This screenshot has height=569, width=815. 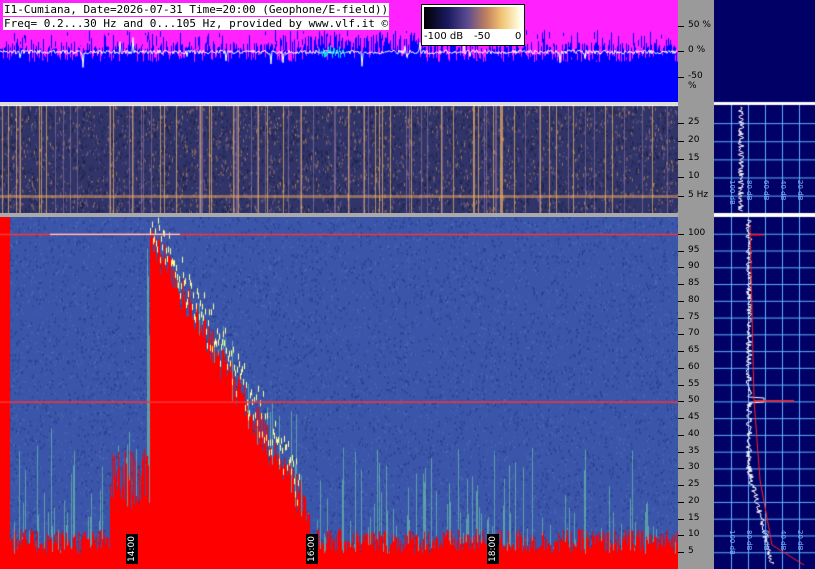 What do you see at coordinates (694, 158) in the screenshot?
I see `low-freq-axis-tick: 15` at bounding box center [694, 158].